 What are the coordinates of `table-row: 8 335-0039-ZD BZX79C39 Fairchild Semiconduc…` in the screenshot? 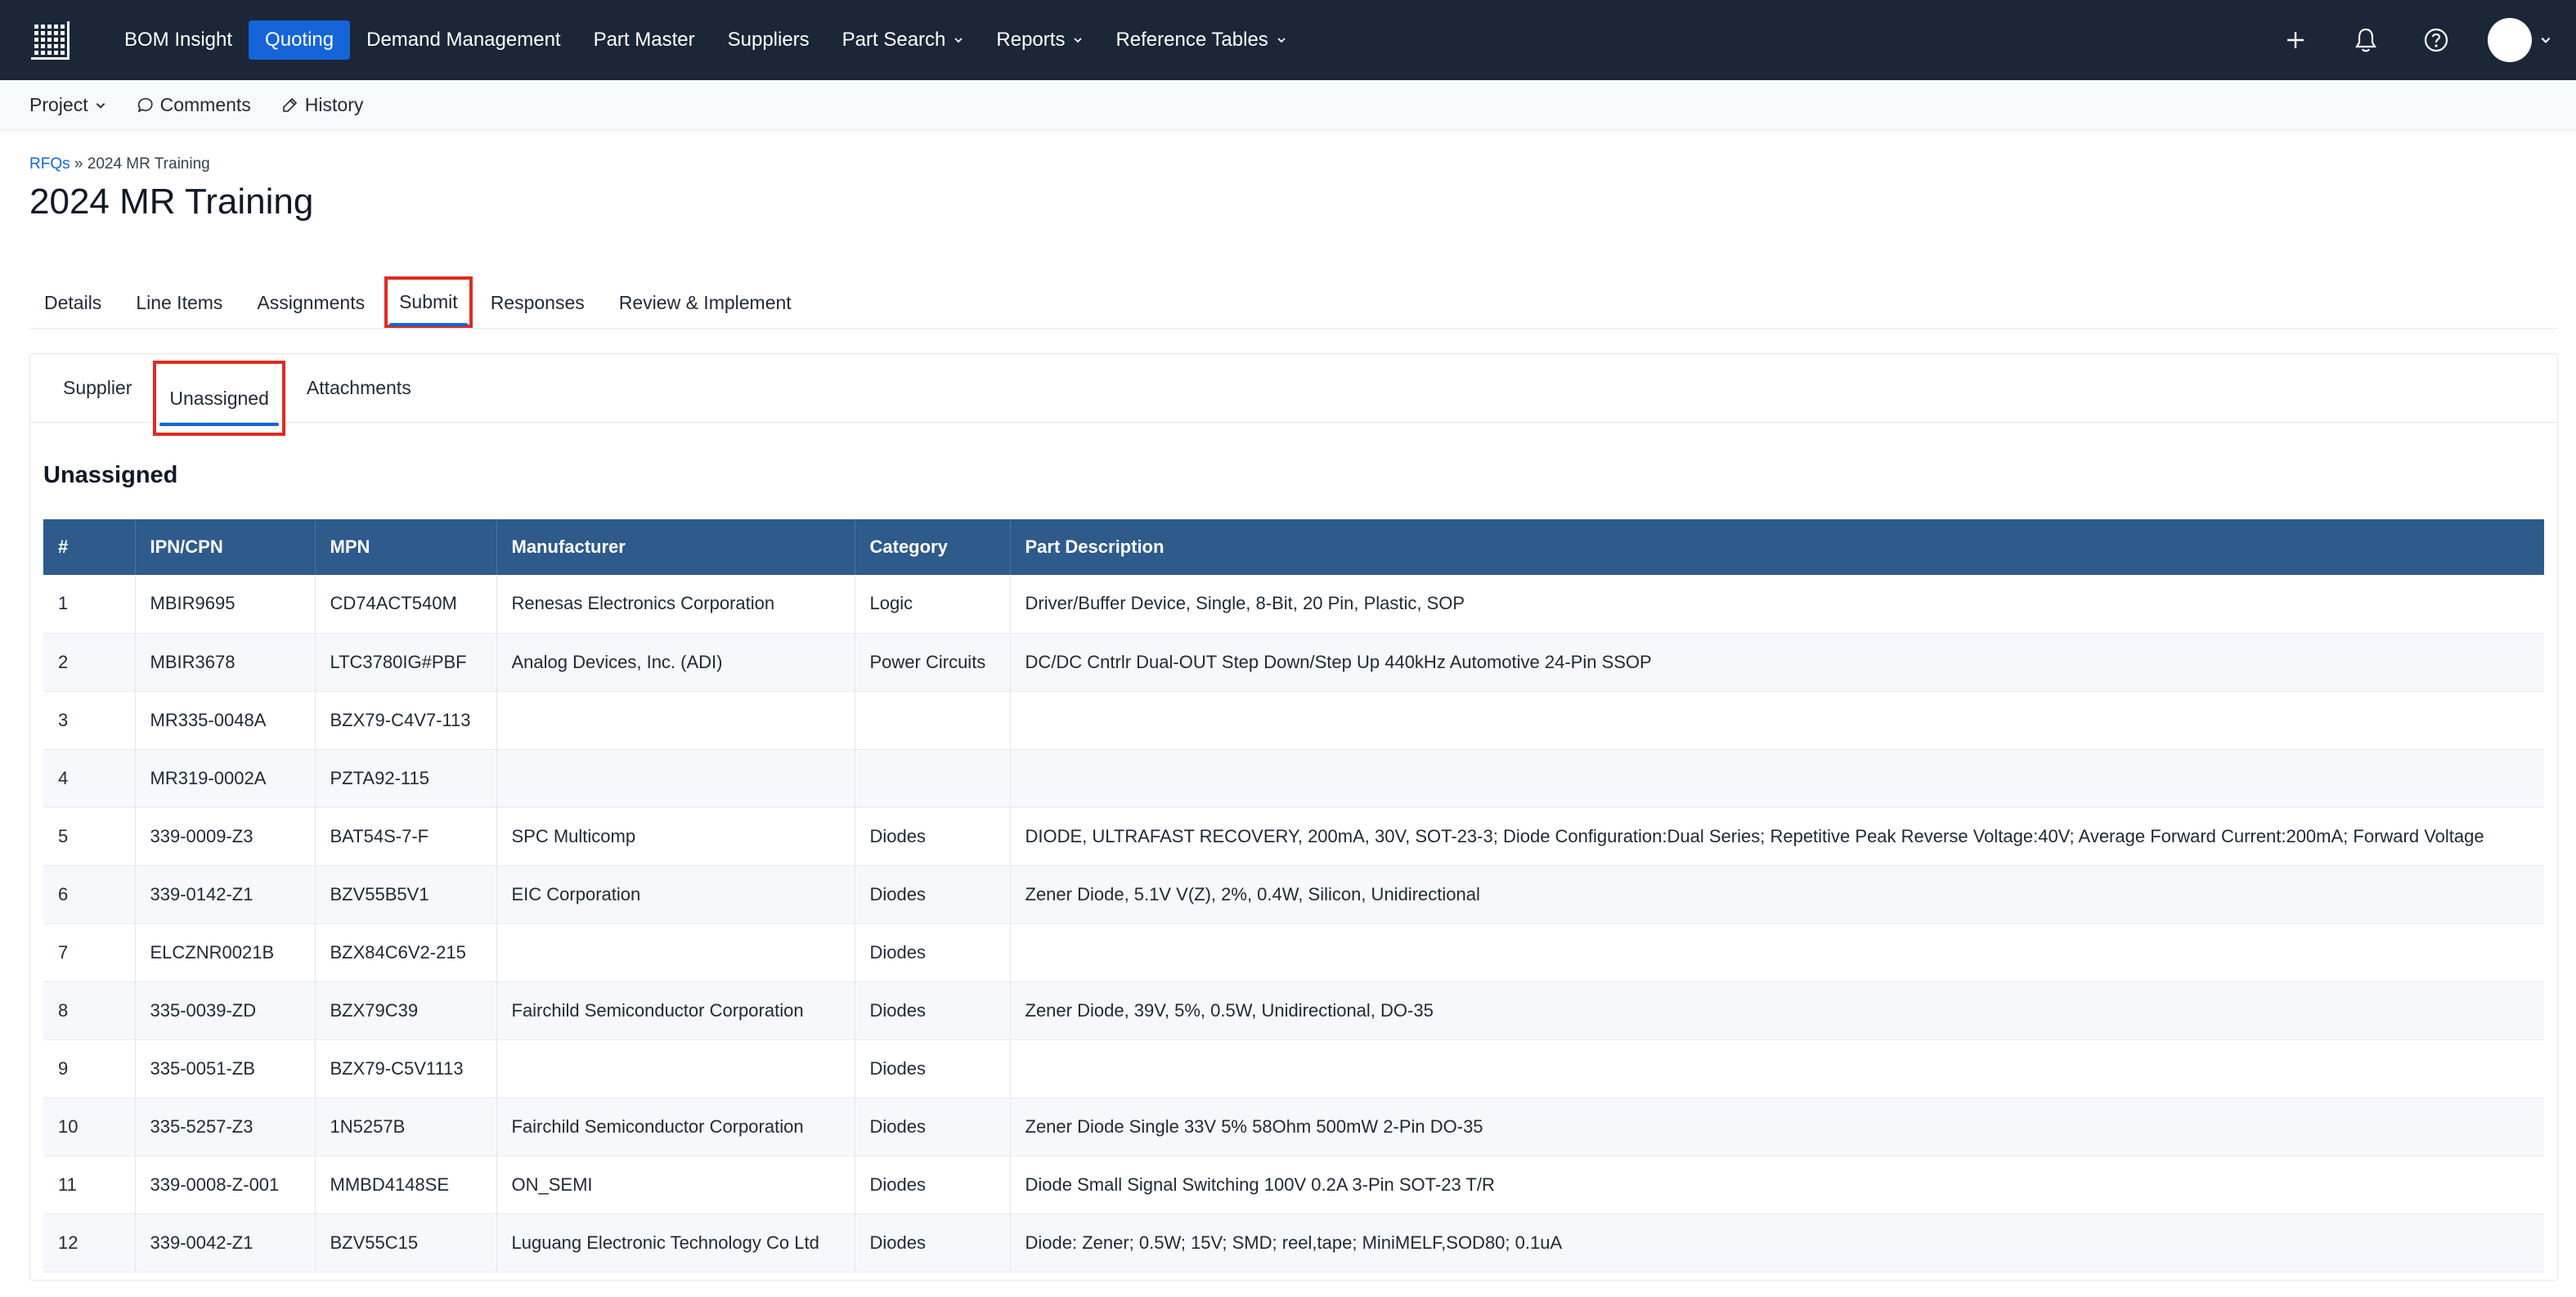 It's located at (1293, 1010).